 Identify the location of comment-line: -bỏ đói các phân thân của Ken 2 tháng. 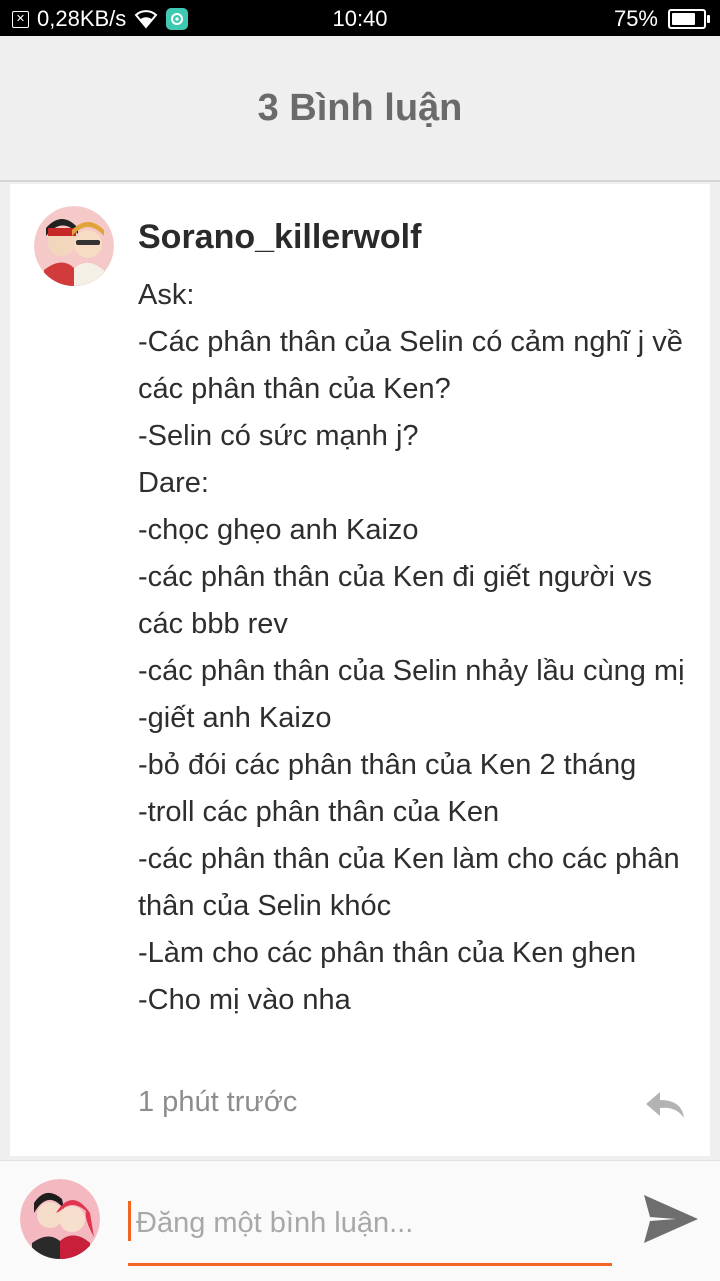
(387, 765).